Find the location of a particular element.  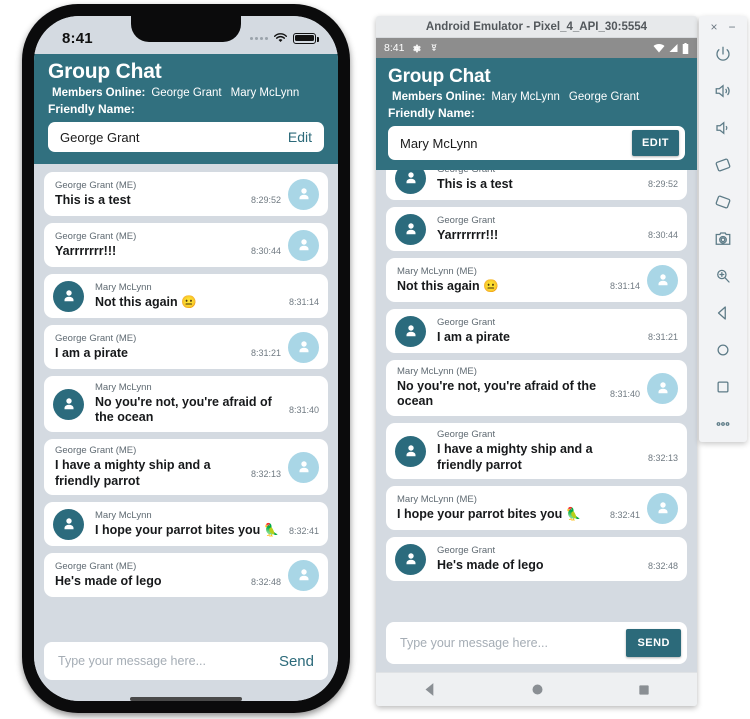

android-status-bar: 8:41 is located at coordinates (536, 48).